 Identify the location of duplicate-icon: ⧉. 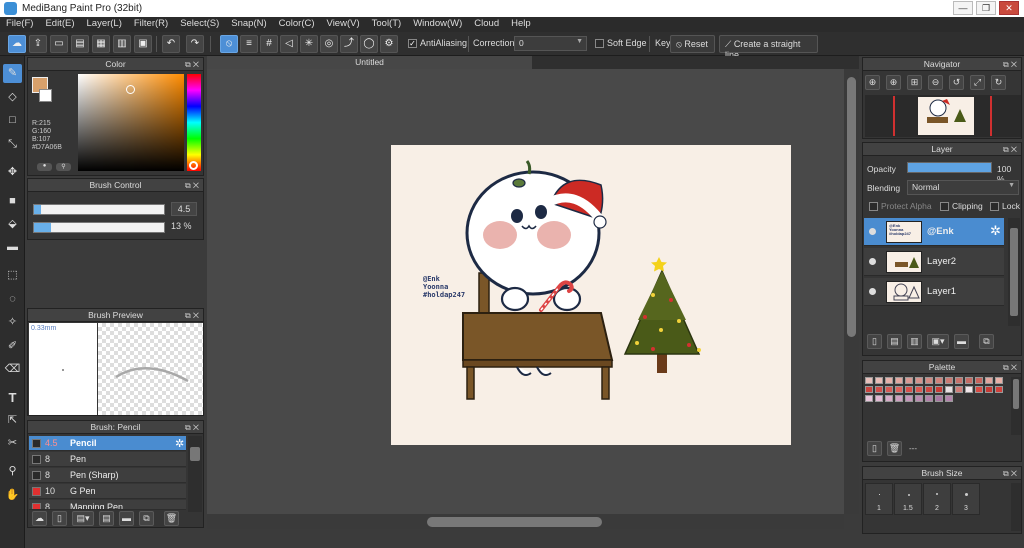
(146, 518).